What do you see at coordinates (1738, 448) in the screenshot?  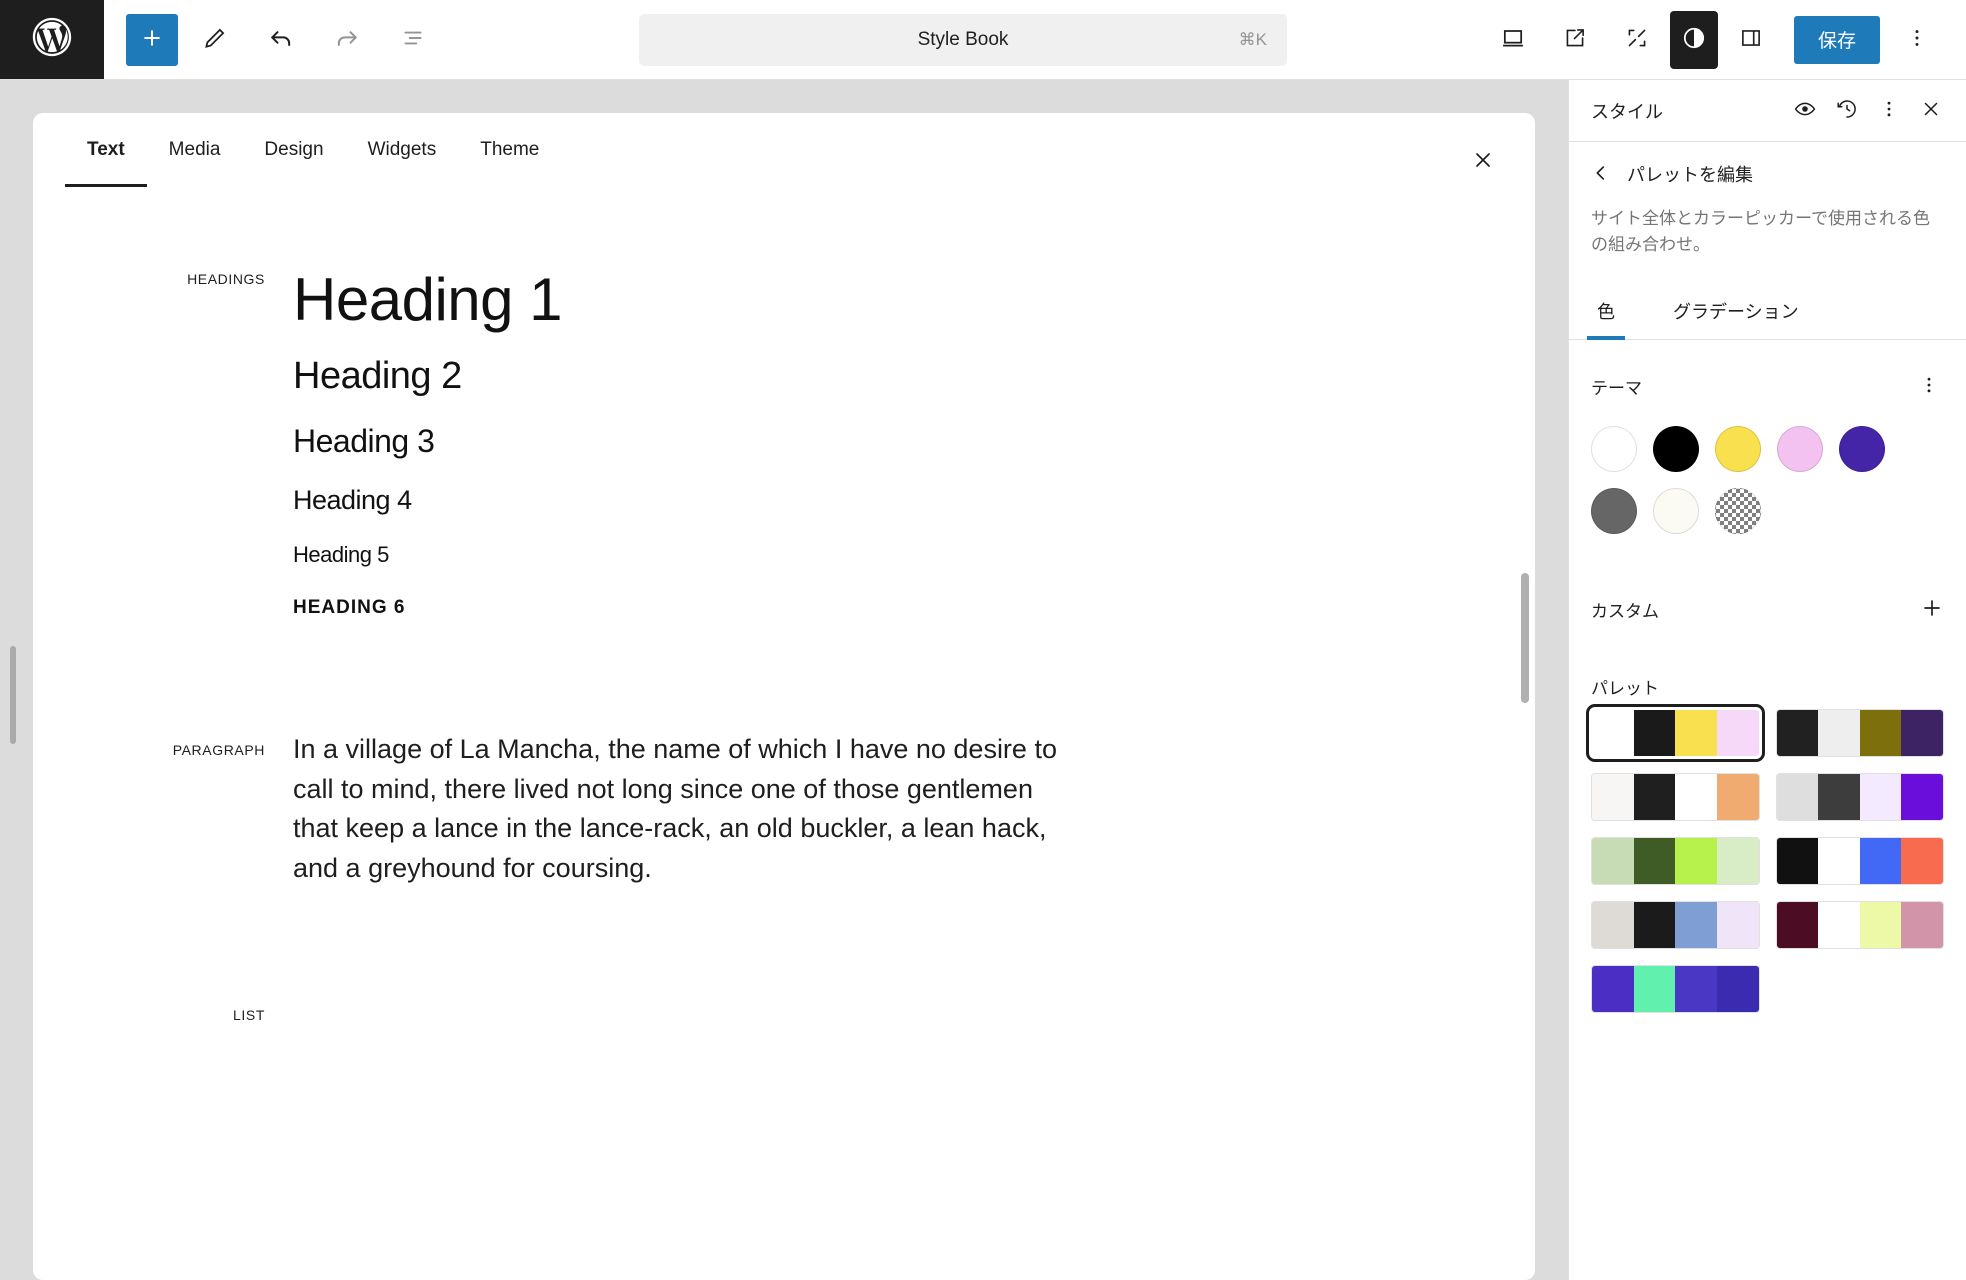 I see `swatch-yellow` at bounding box center [1738, 448].